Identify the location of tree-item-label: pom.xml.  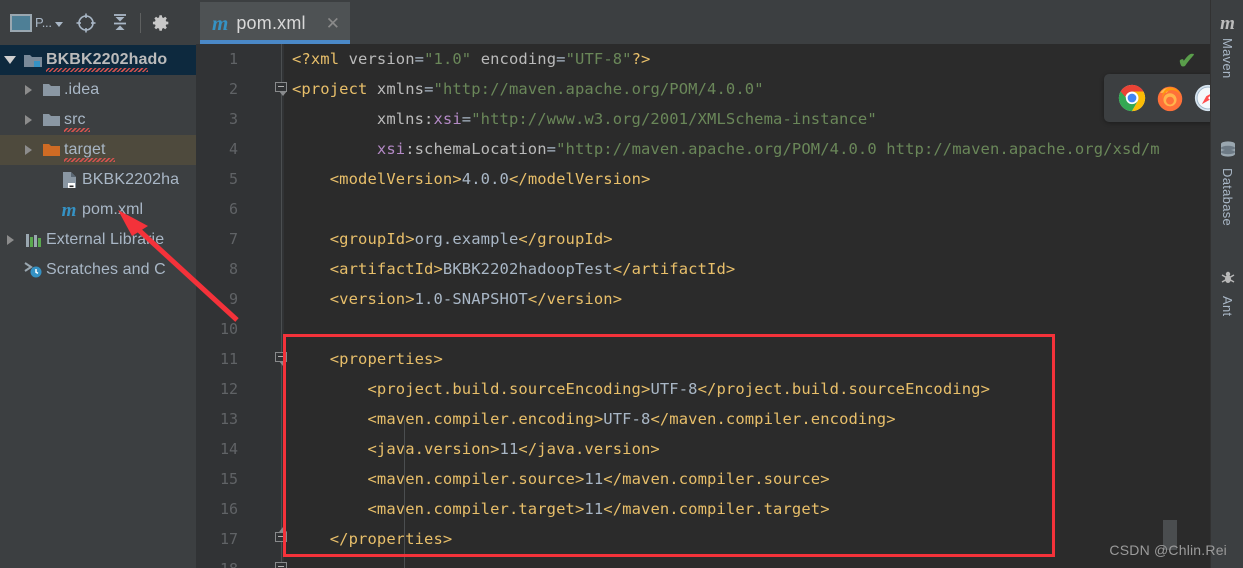
(113, 209).